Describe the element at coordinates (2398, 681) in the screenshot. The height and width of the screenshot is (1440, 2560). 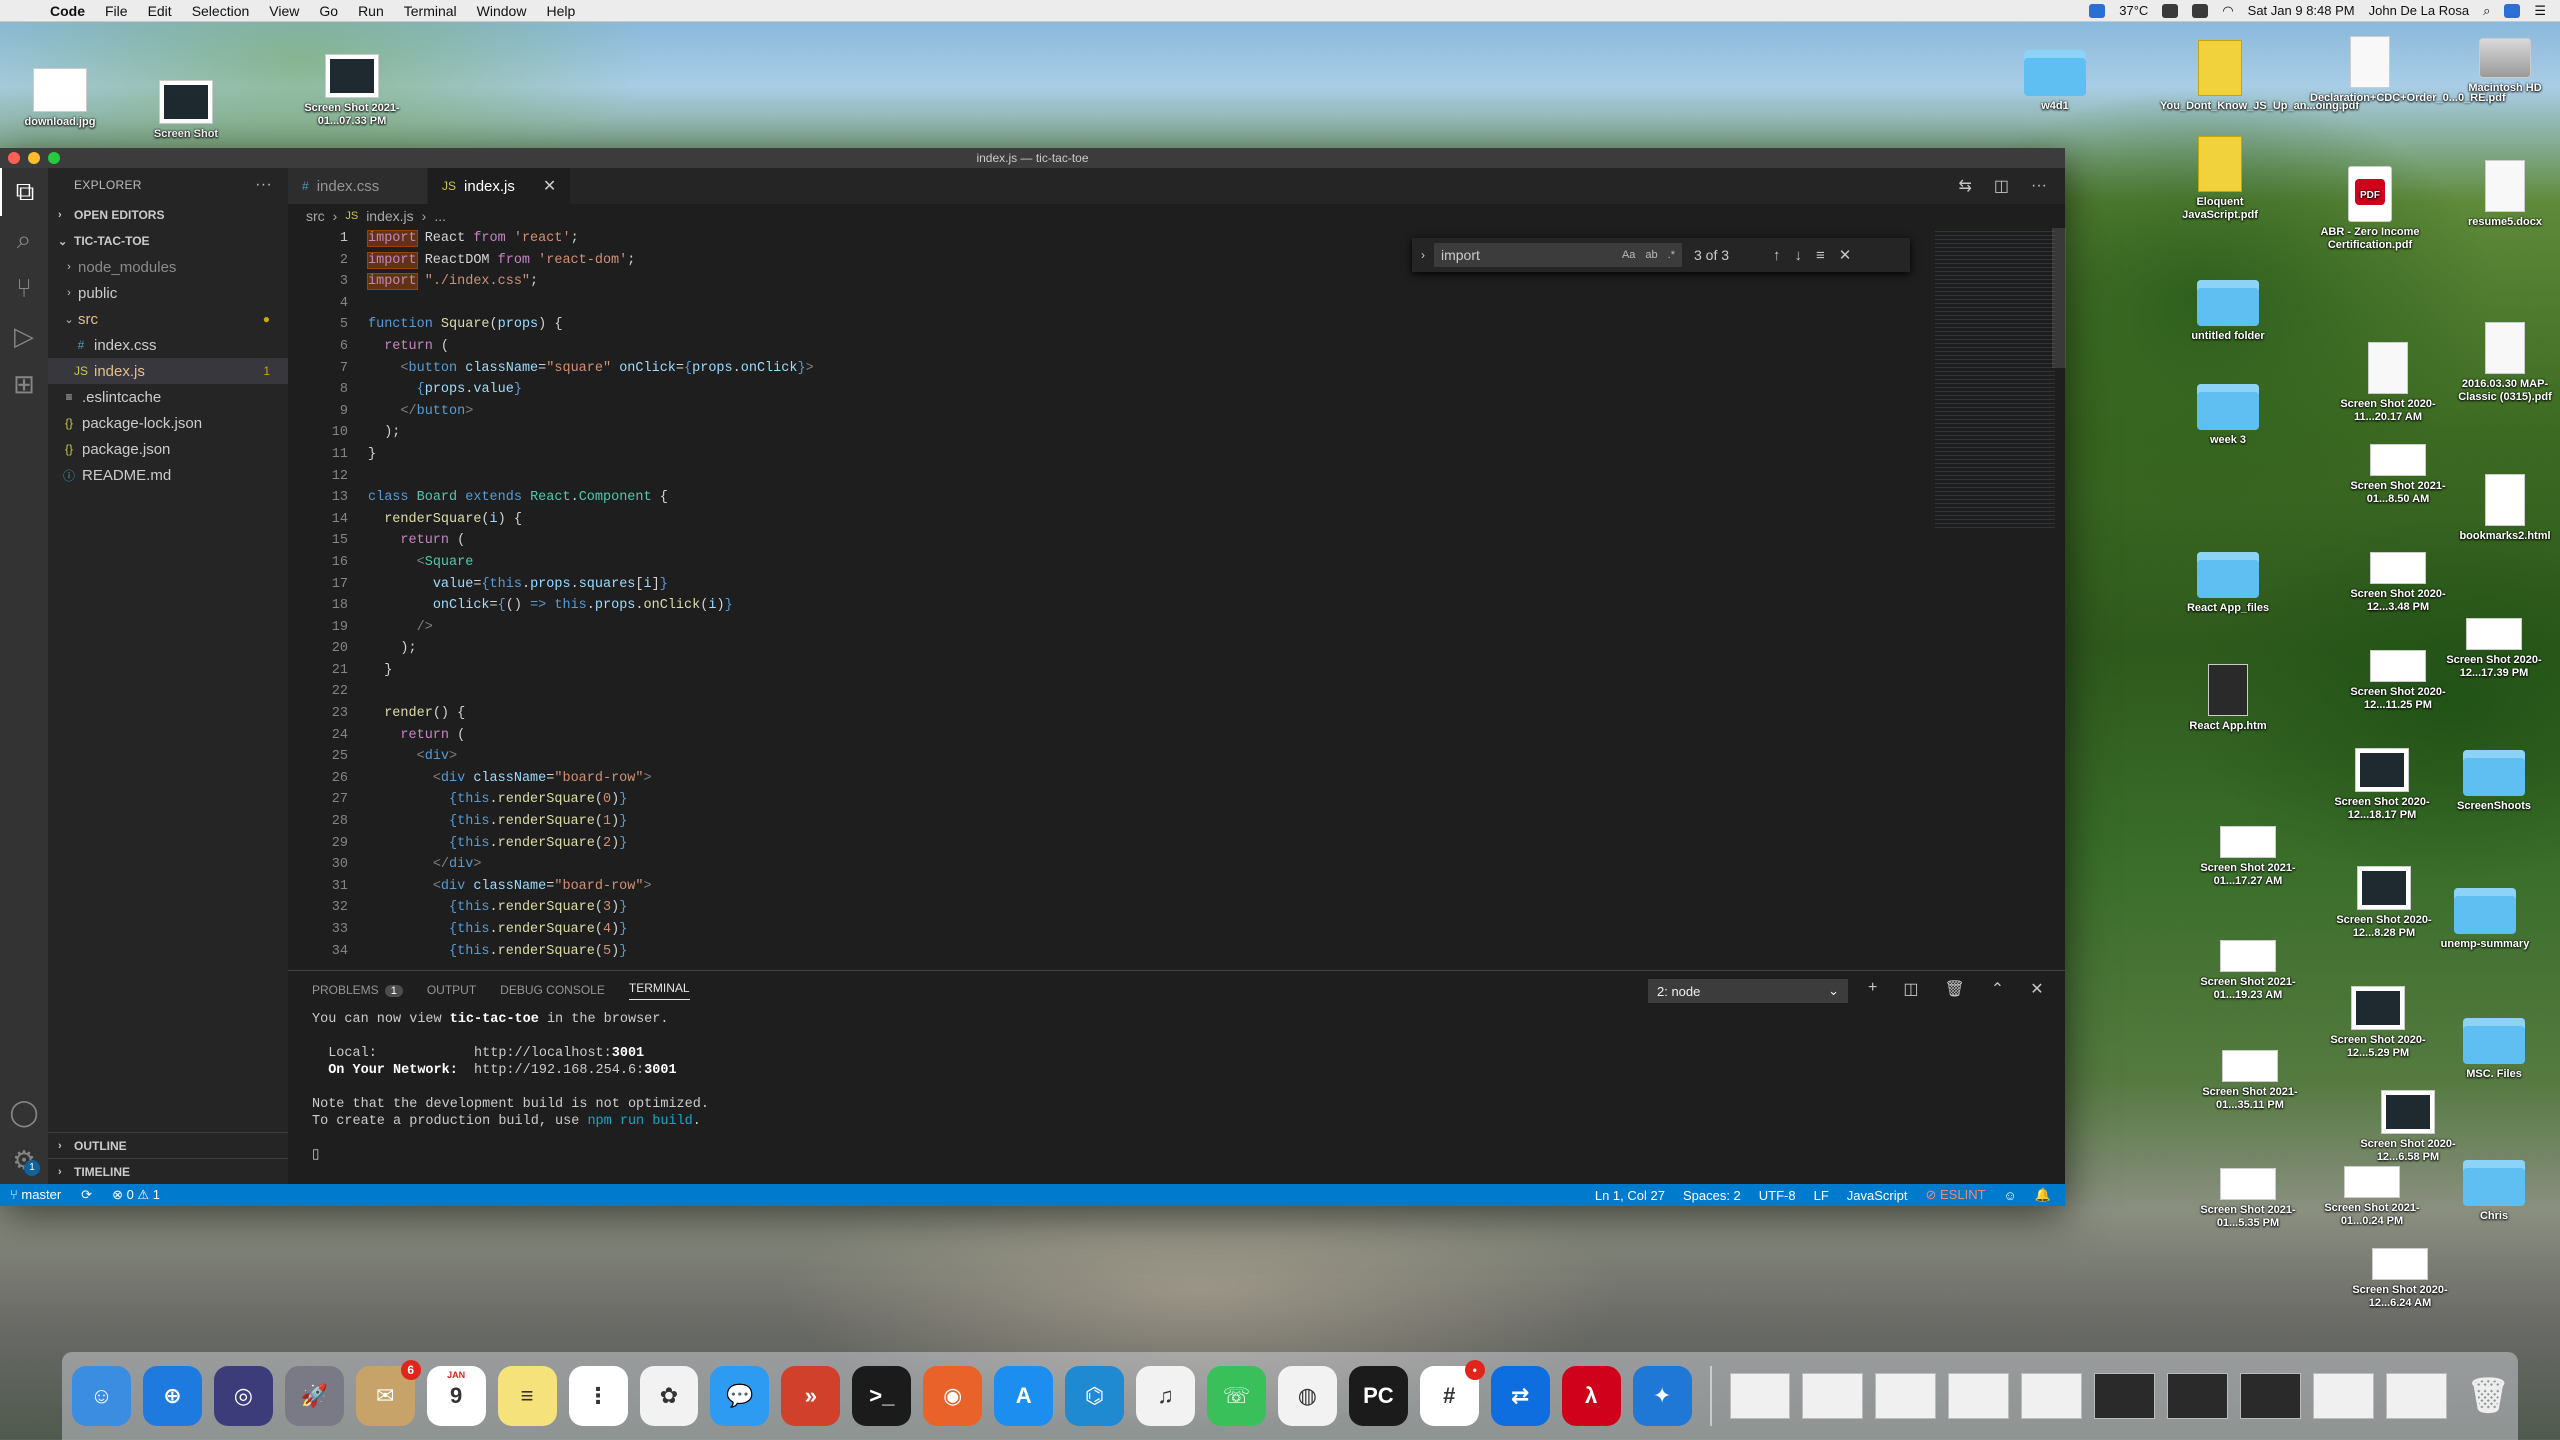
I see `desktop-icon: Screen Shot 2020-12...11.25 PM` at that location.